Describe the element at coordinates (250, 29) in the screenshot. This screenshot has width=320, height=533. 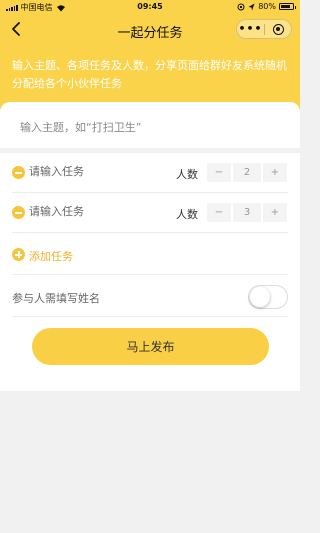
I see `more-button: •••` at that location.